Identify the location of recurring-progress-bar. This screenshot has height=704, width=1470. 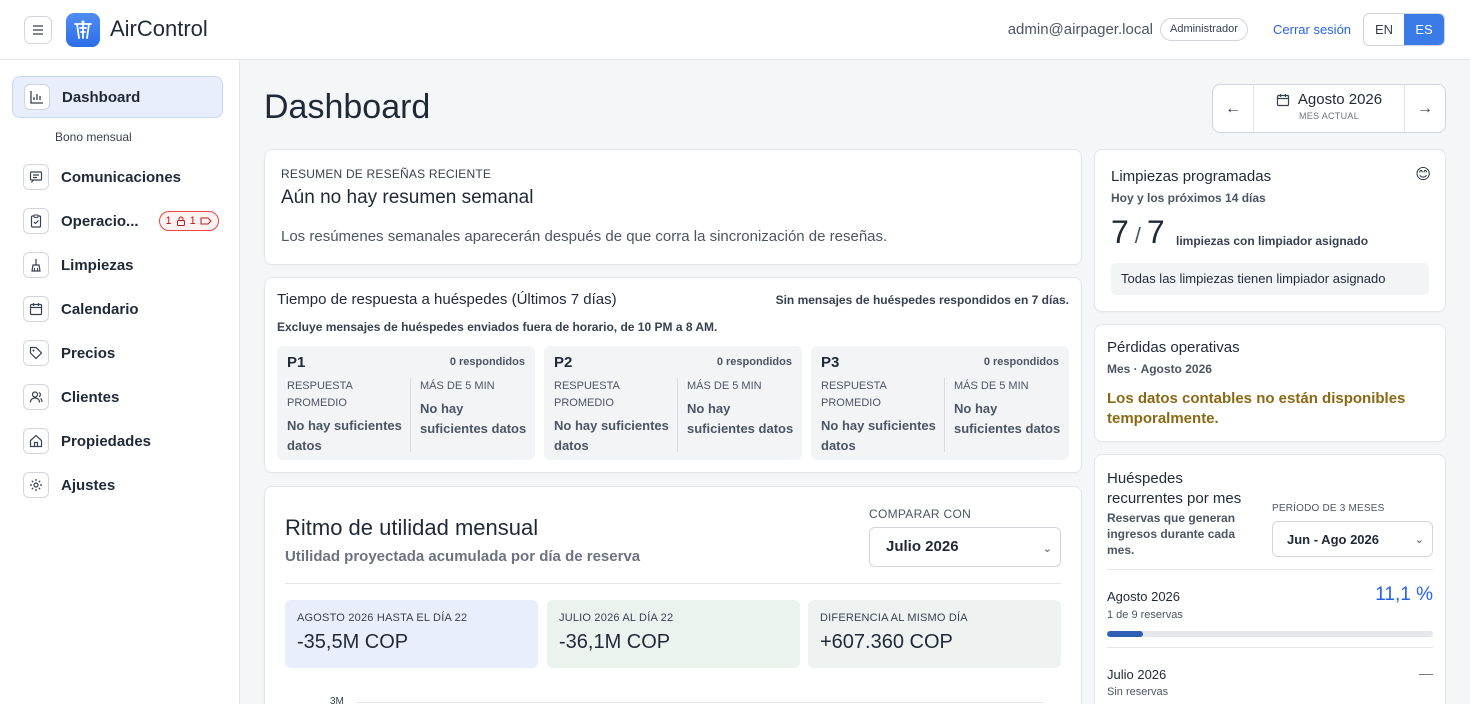
(1270, 634).